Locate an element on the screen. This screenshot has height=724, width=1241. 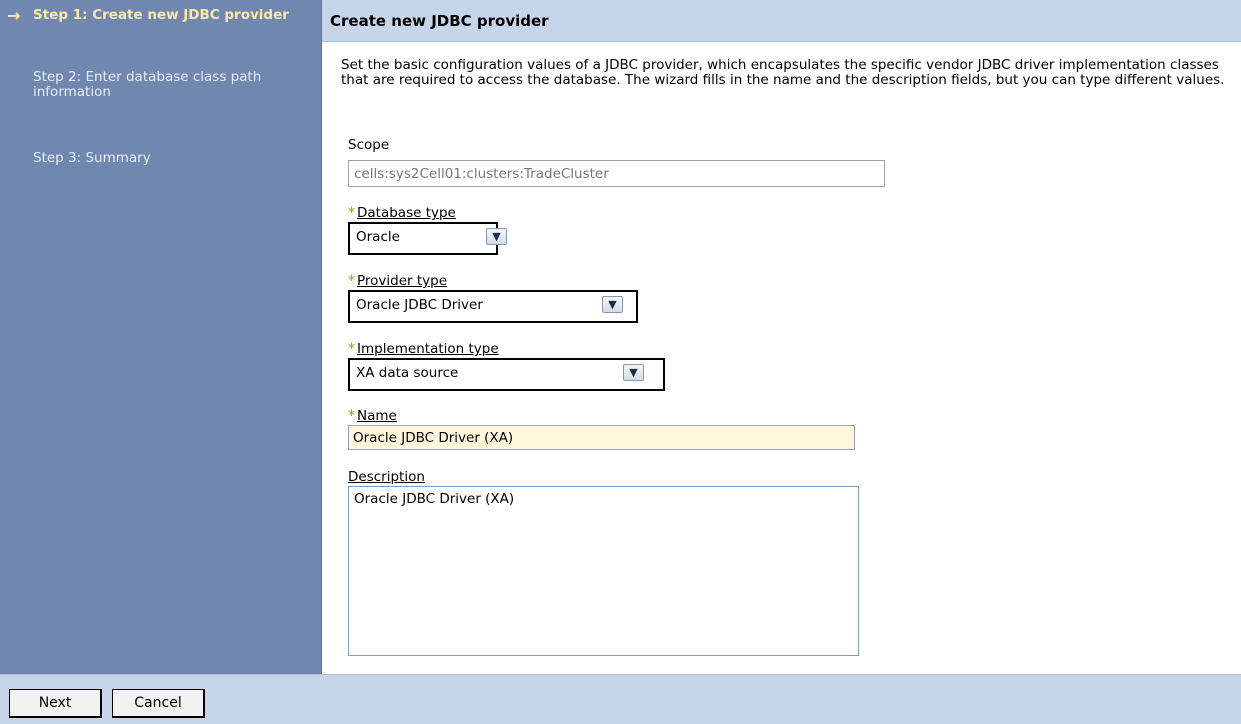
database-type-value: Oracle is located at coordinates (378, 237).